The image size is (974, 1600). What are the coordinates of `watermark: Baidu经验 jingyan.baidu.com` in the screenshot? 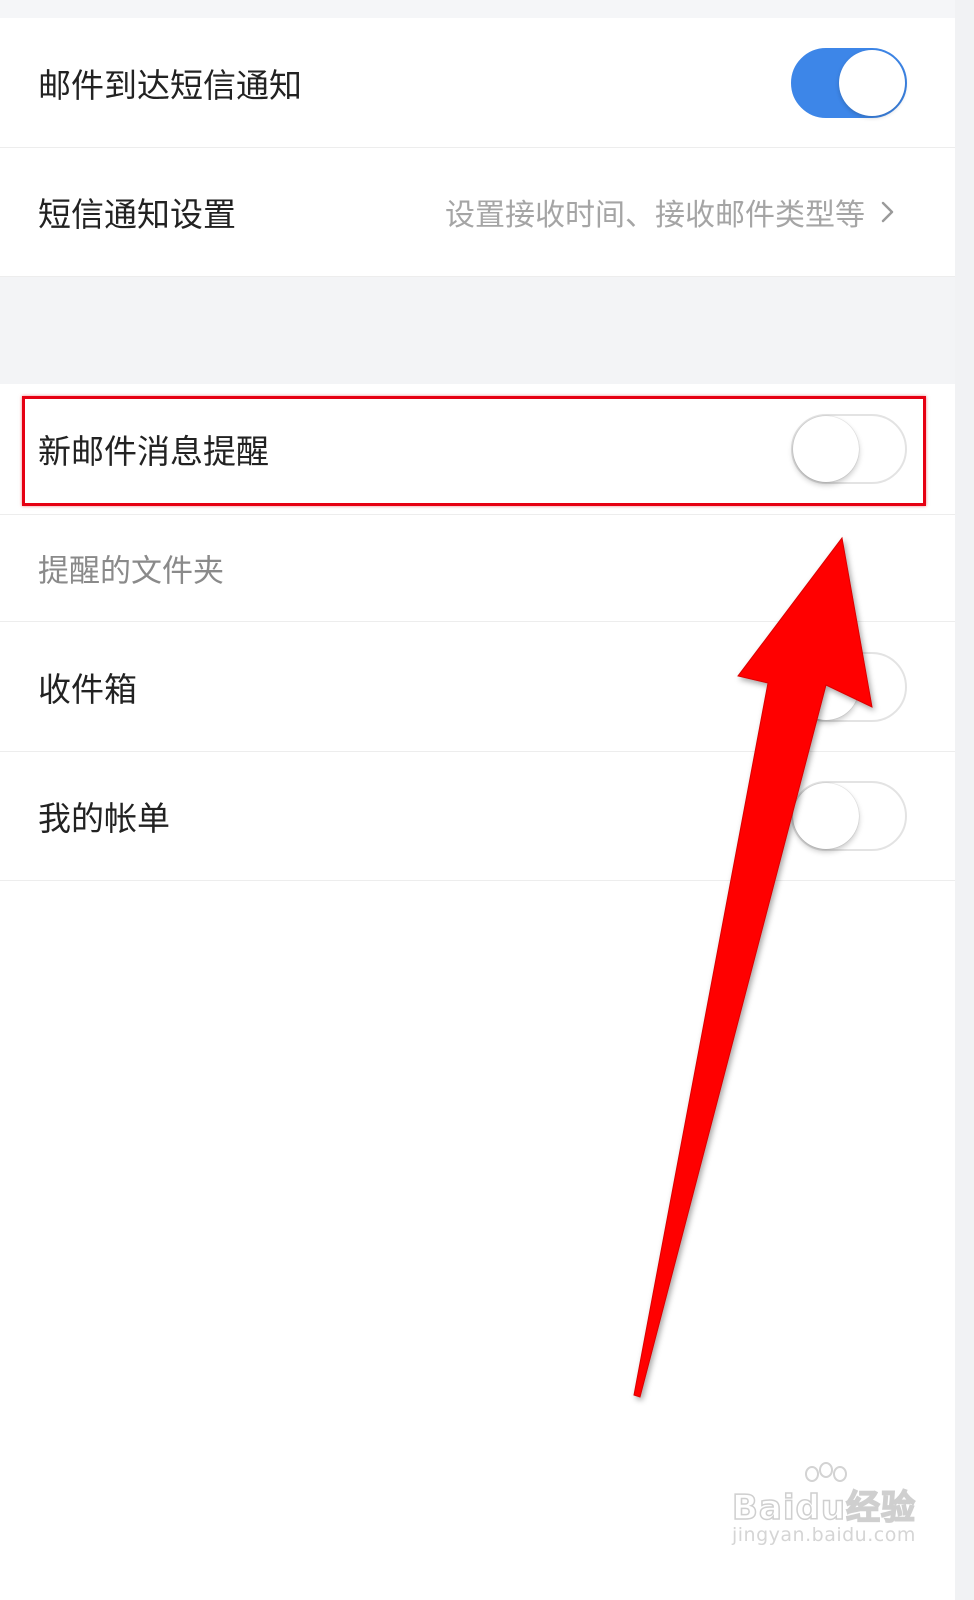 It's located at (831, 1510).